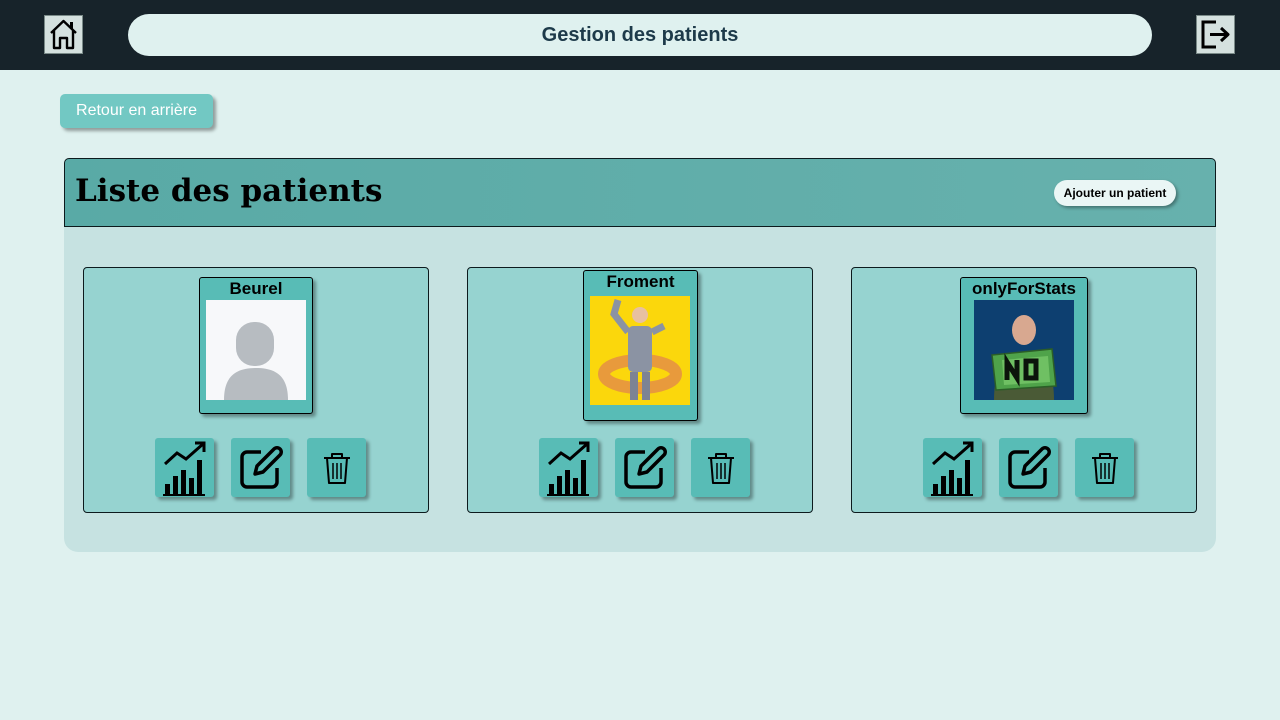  Describe the element at coordinates (229, 191) in the screenshot. I see `panel-title: Liste des patients` at that location.